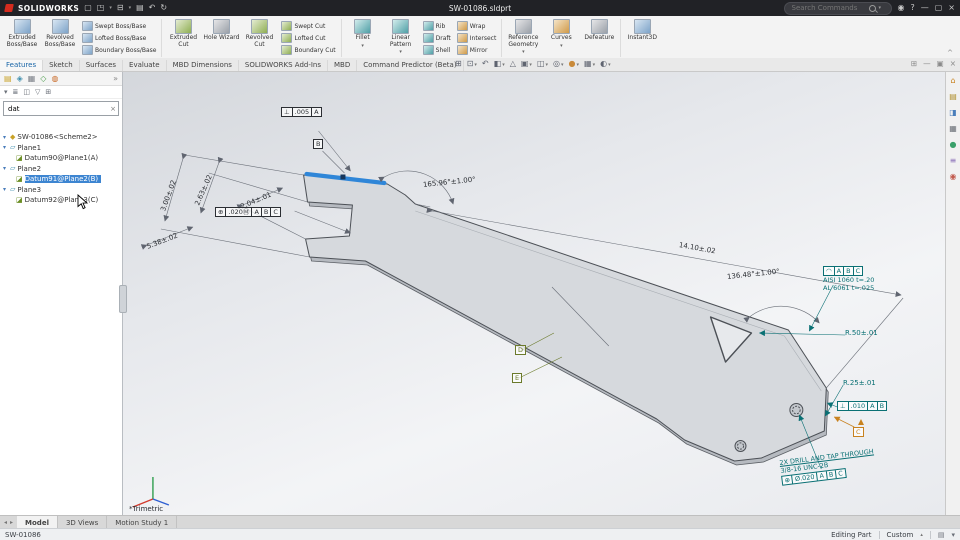 Image resolution: width=960 pixels, height=540 pixels. I want to click on datum-b-label: B, so click(318, 144).